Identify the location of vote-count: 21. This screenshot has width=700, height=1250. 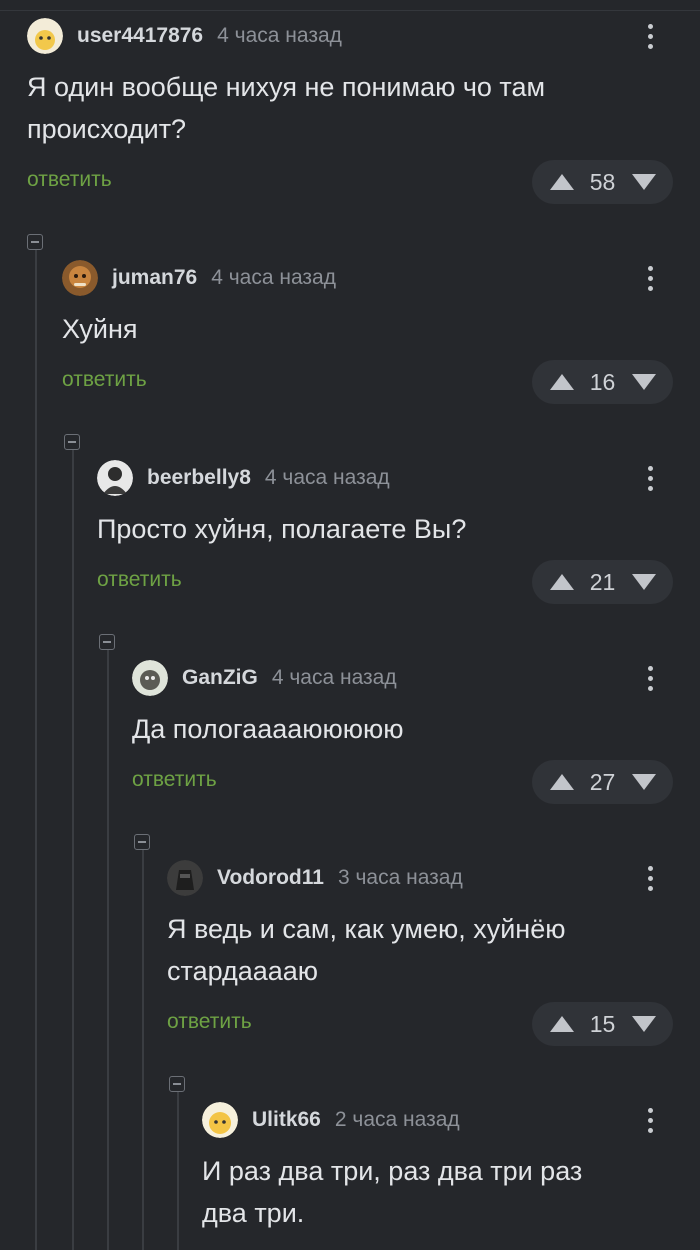
(602, 581).